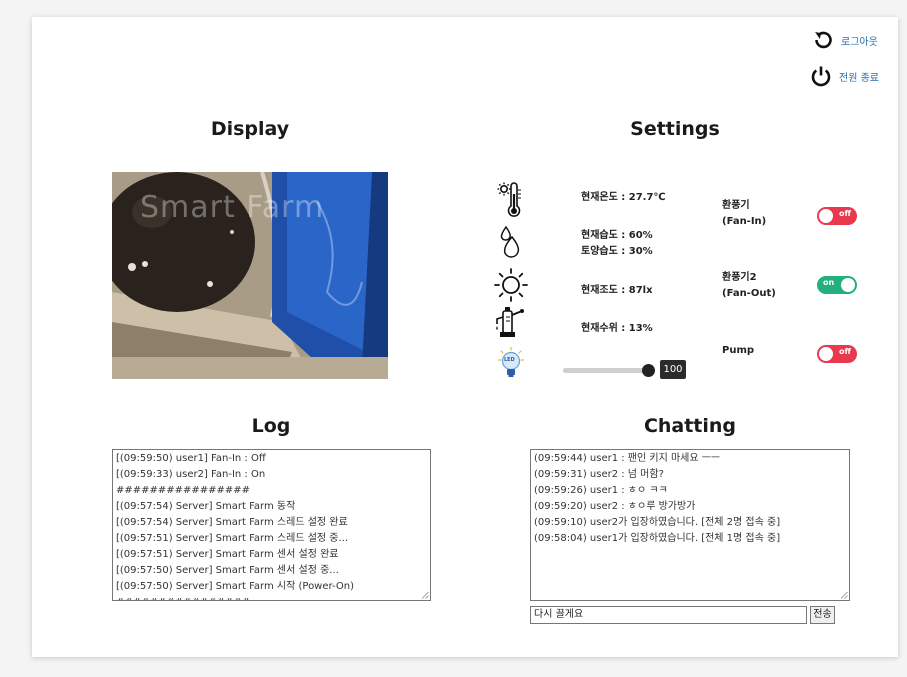 This screenshot has width=907, height=677. I want to click on display-title: Display, so click(250, 129).